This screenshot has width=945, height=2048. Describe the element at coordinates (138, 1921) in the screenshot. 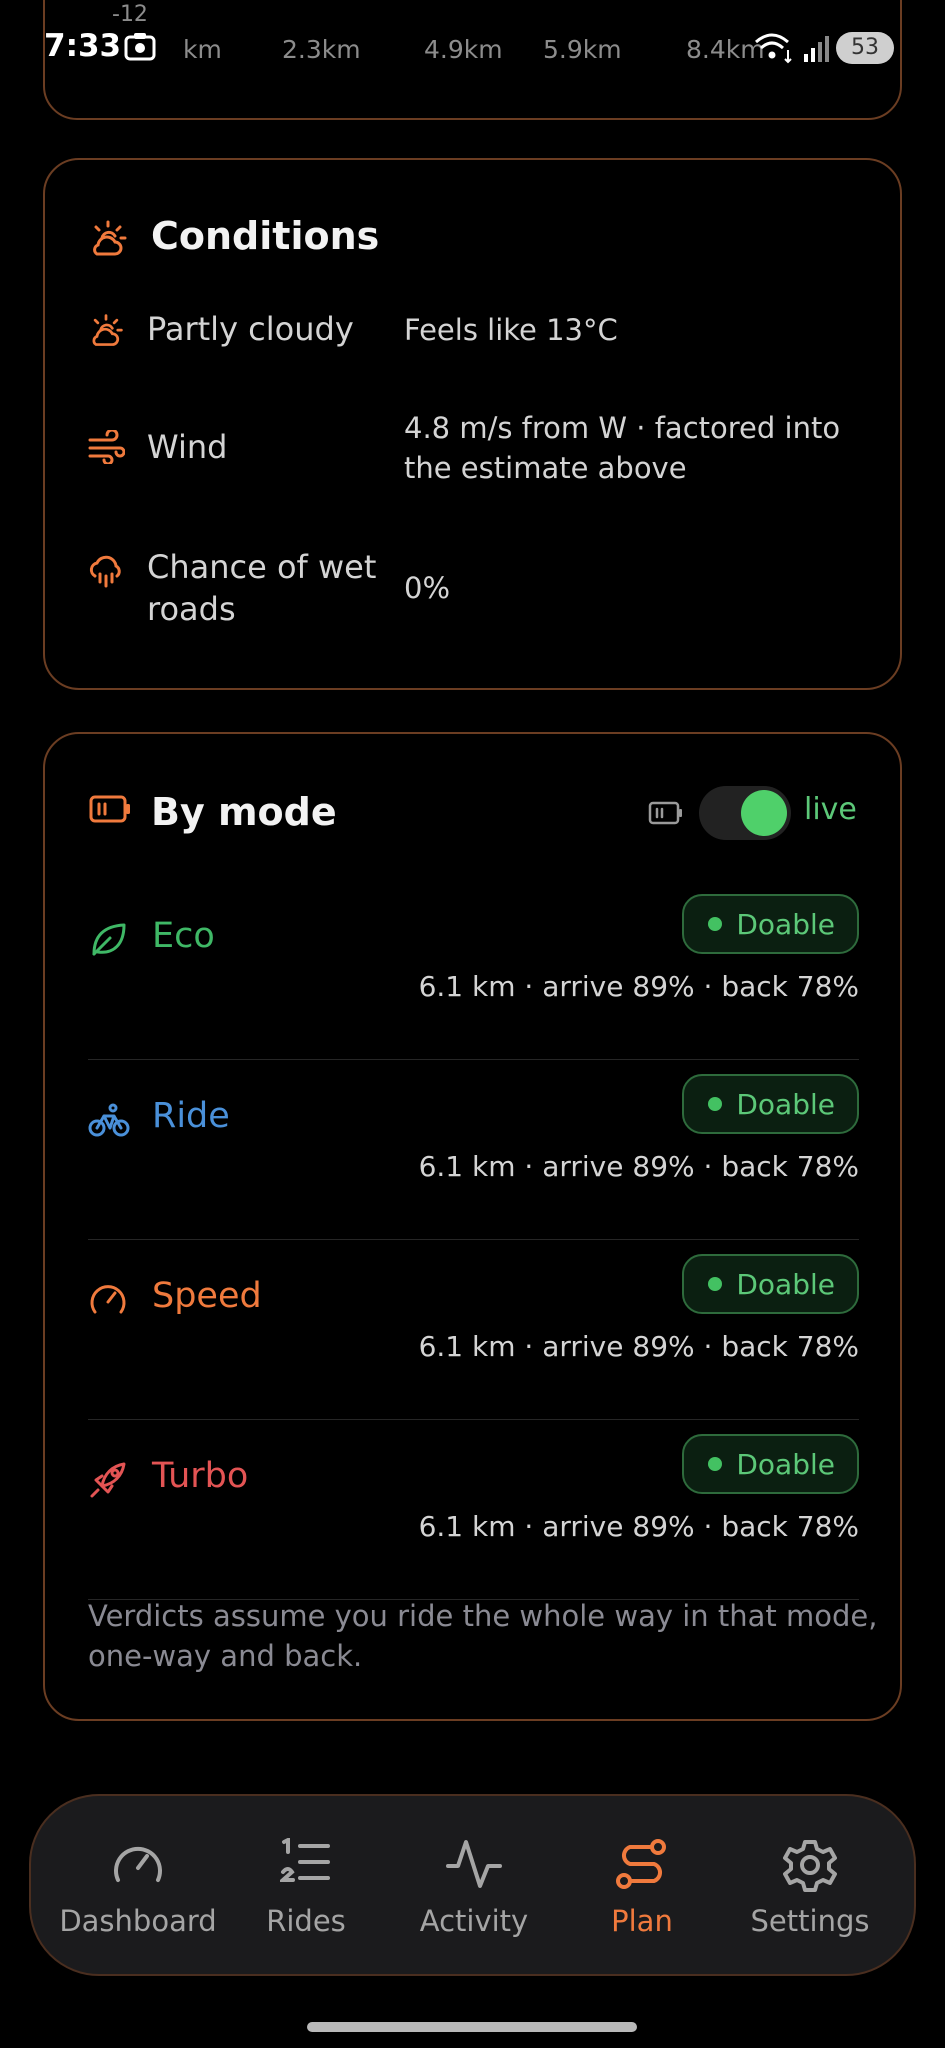

I see `nav-label: Dashboard` at that location.